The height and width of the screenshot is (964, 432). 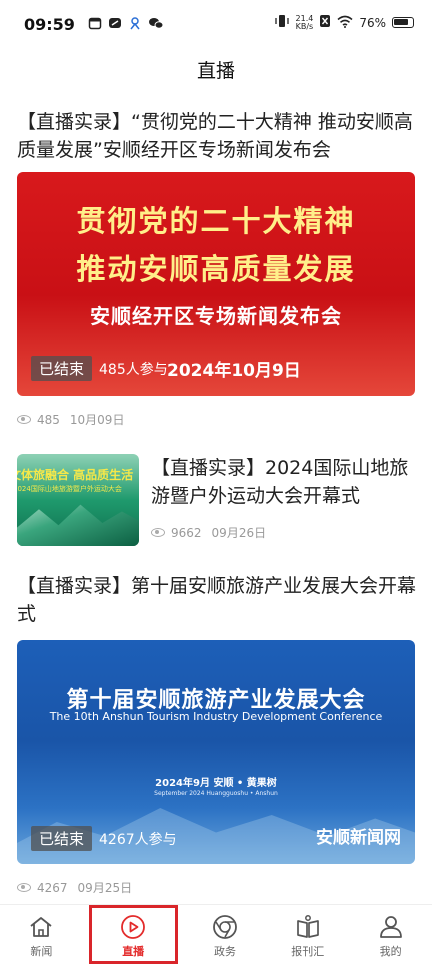 I want to click on notification-icons, so click(x=126, y=22).